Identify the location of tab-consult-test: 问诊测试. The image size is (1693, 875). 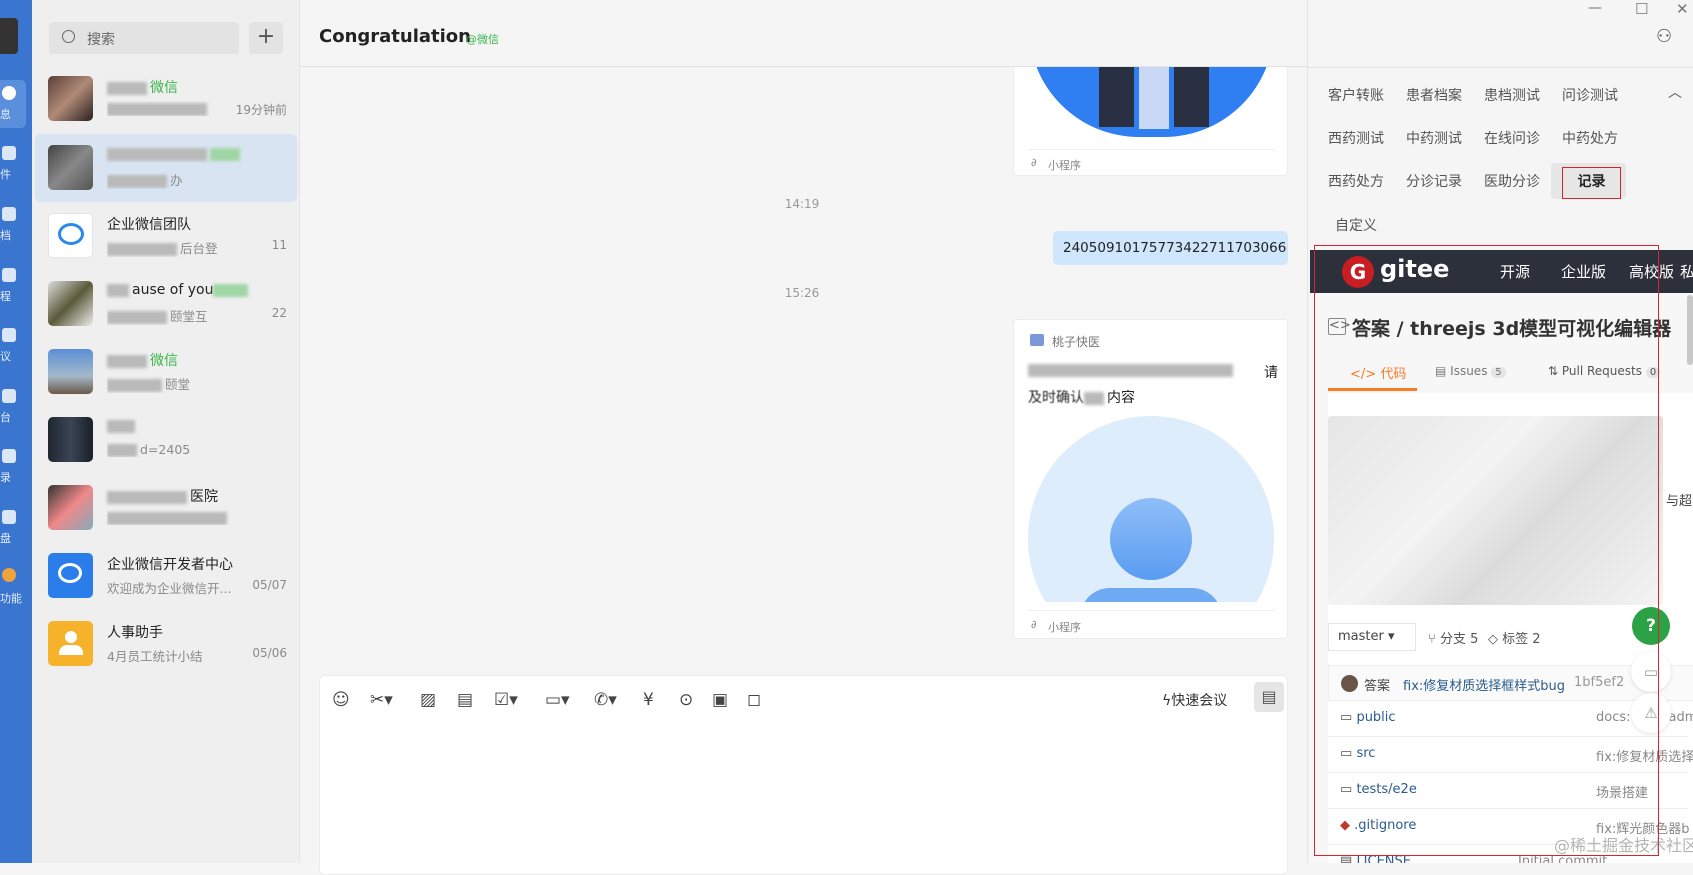
(1590, 95).